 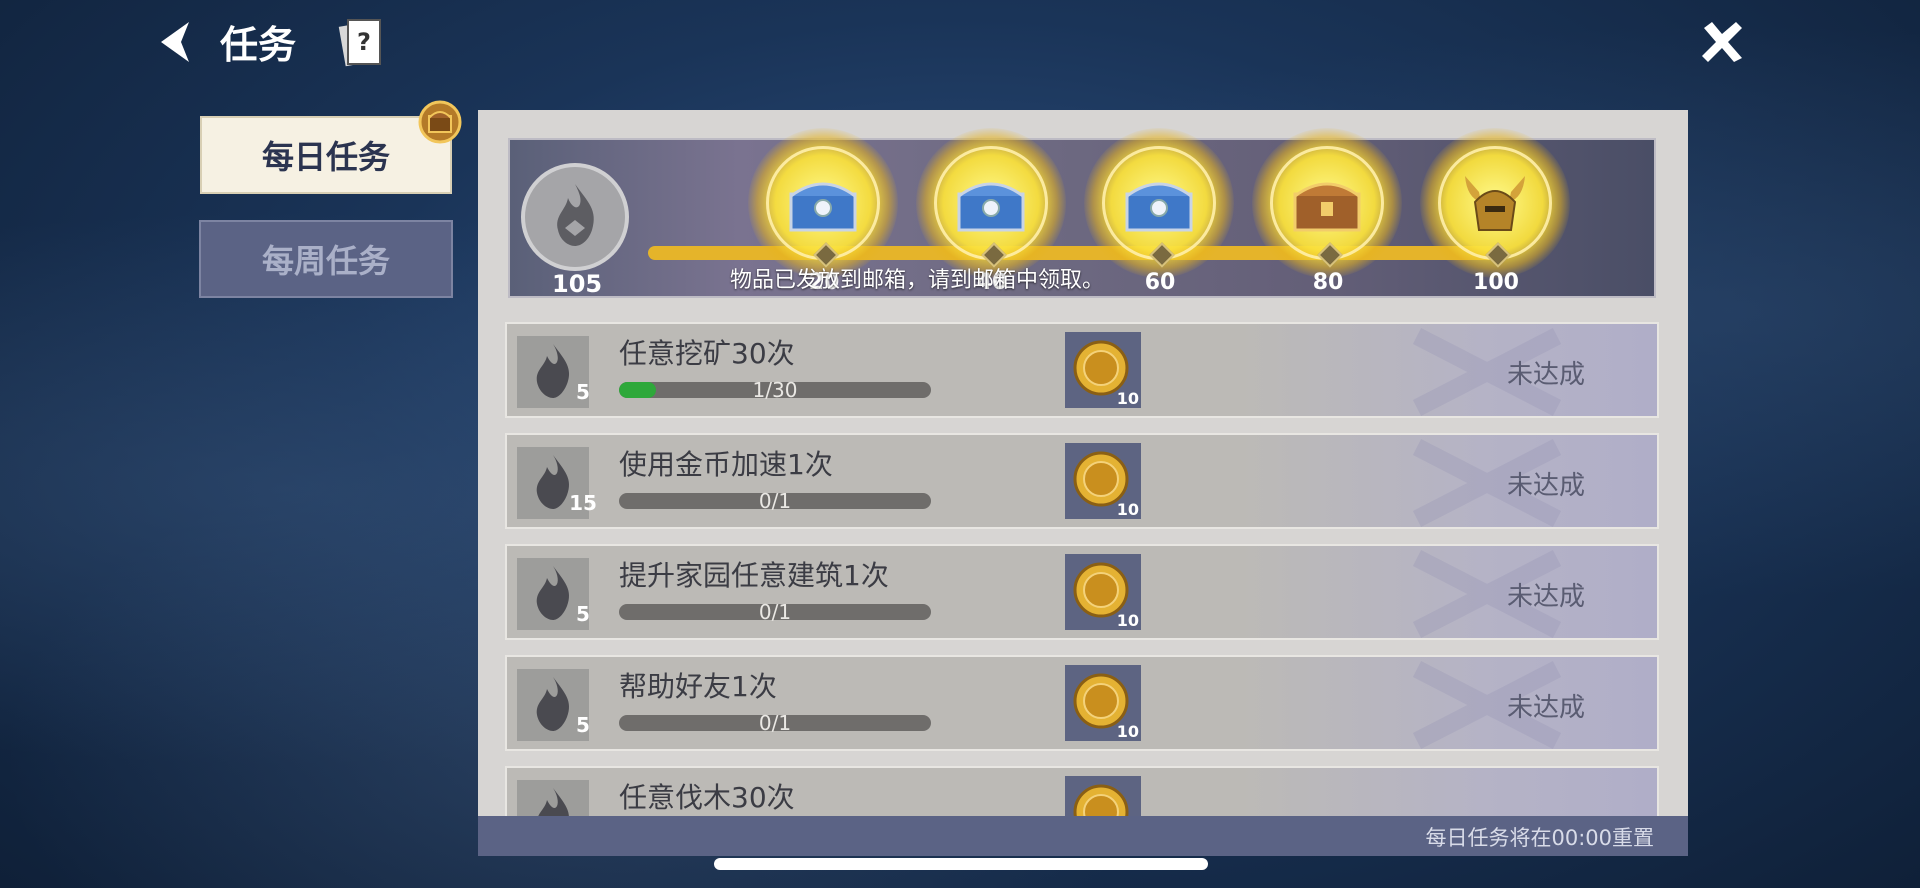 I want to click on task-name: 帮助好友1次, so click(x=698, y=686).